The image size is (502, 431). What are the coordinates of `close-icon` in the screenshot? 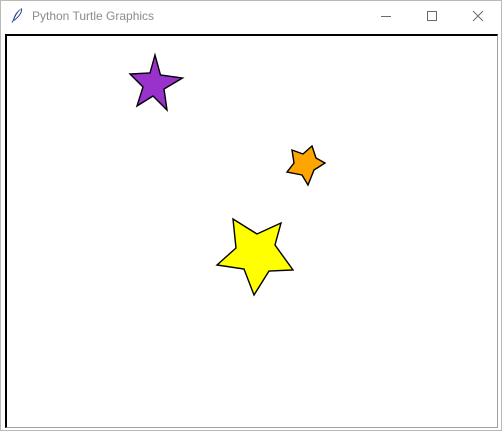 It's located at (478, 16).